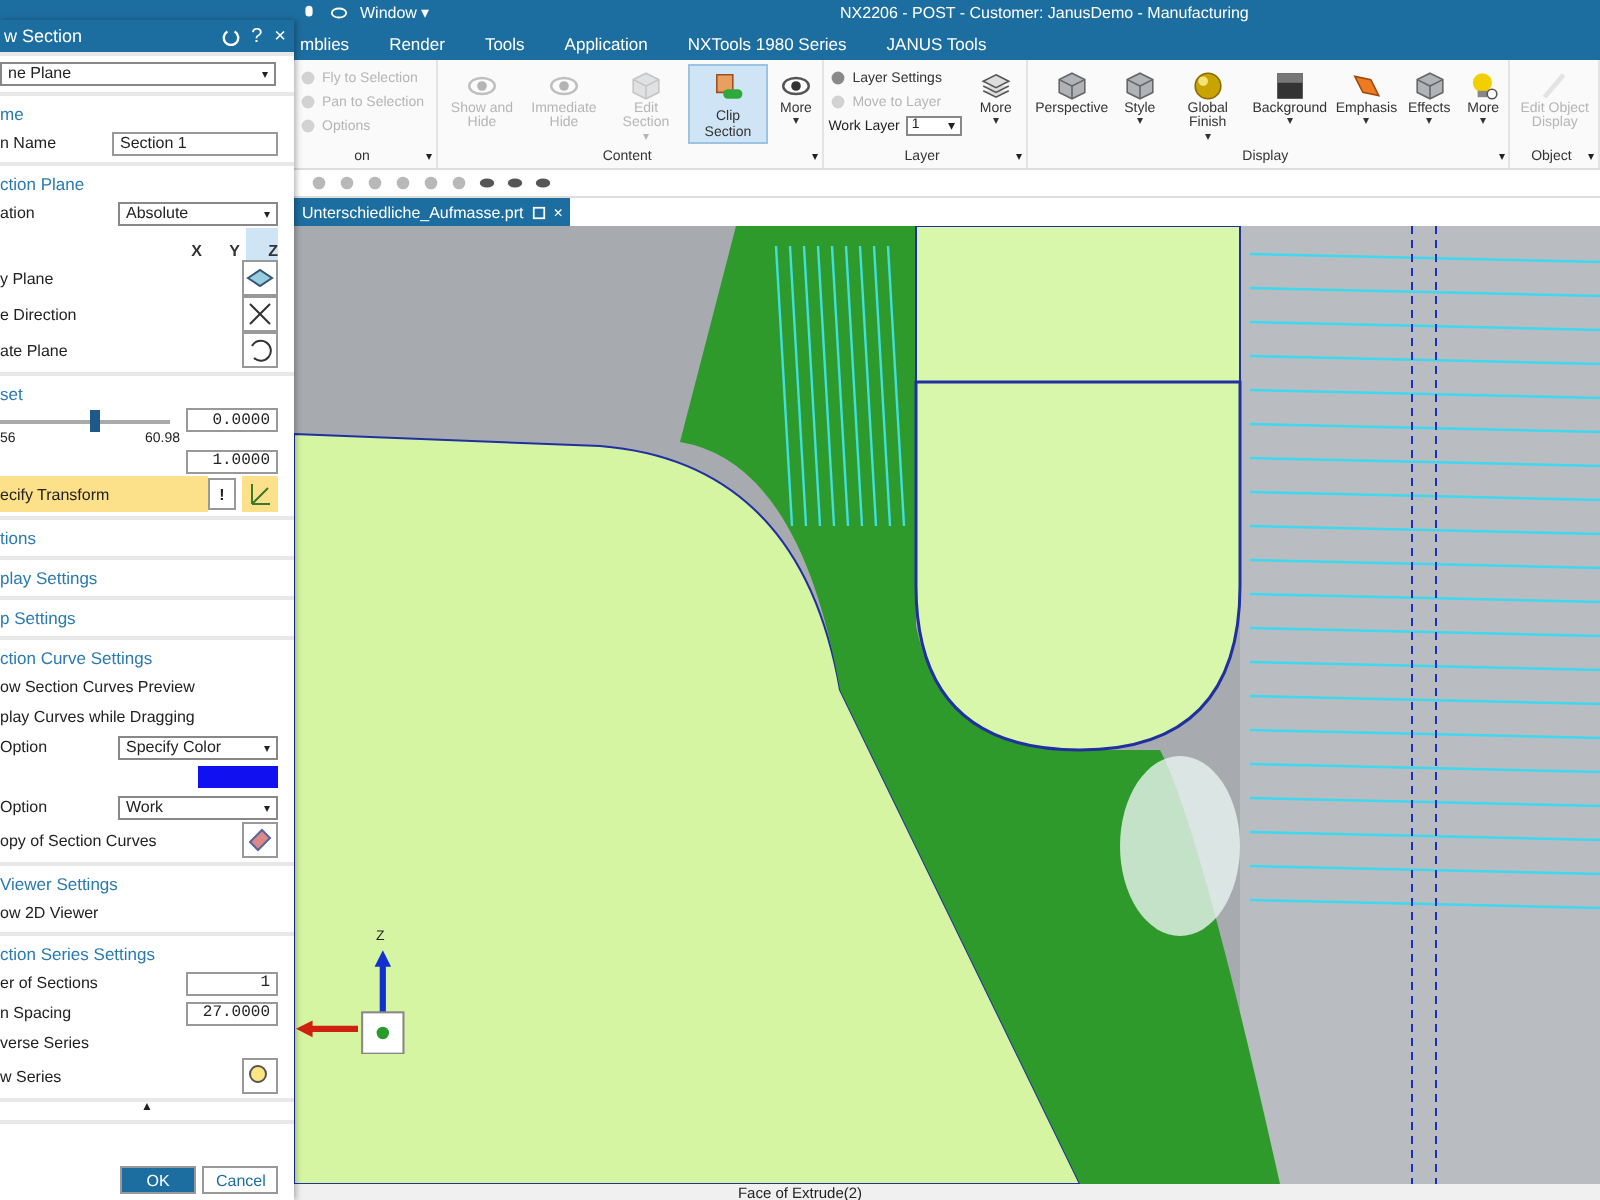  What do you see at coordinates (339, 13) in the screenshot?
I see `eye-icon` at bounding box center [339, 13].